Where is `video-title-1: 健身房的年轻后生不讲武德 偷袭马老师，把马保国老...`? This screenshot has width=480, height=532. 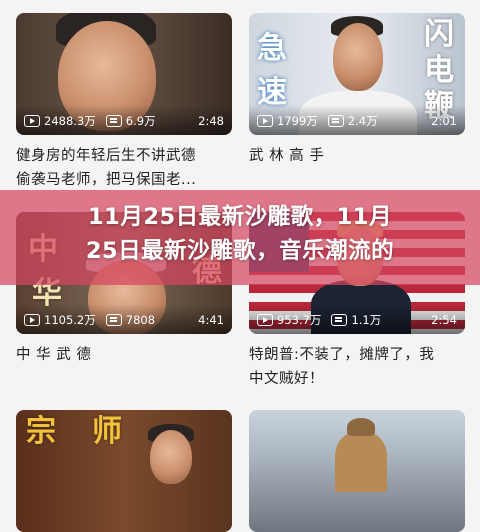 video-title-1: 健身房的年轻后生不讲武德 偷袭马老师，把马保国老... is located at coordinates (124, 168).